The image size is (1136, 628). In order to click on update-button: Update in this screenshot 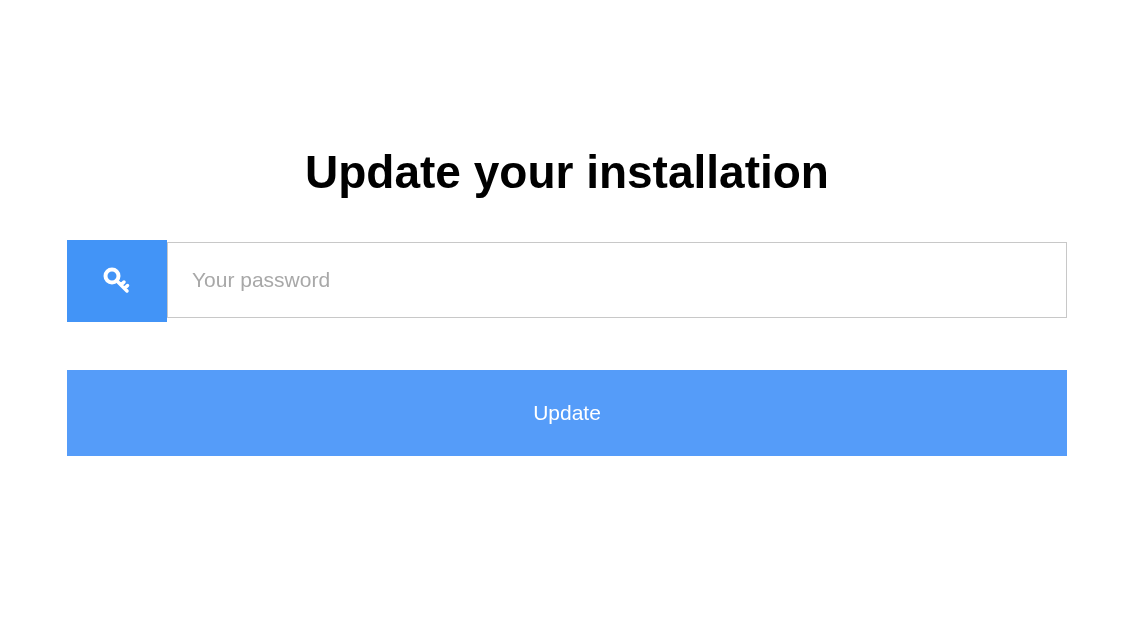, I will do `click(567, 413)`.